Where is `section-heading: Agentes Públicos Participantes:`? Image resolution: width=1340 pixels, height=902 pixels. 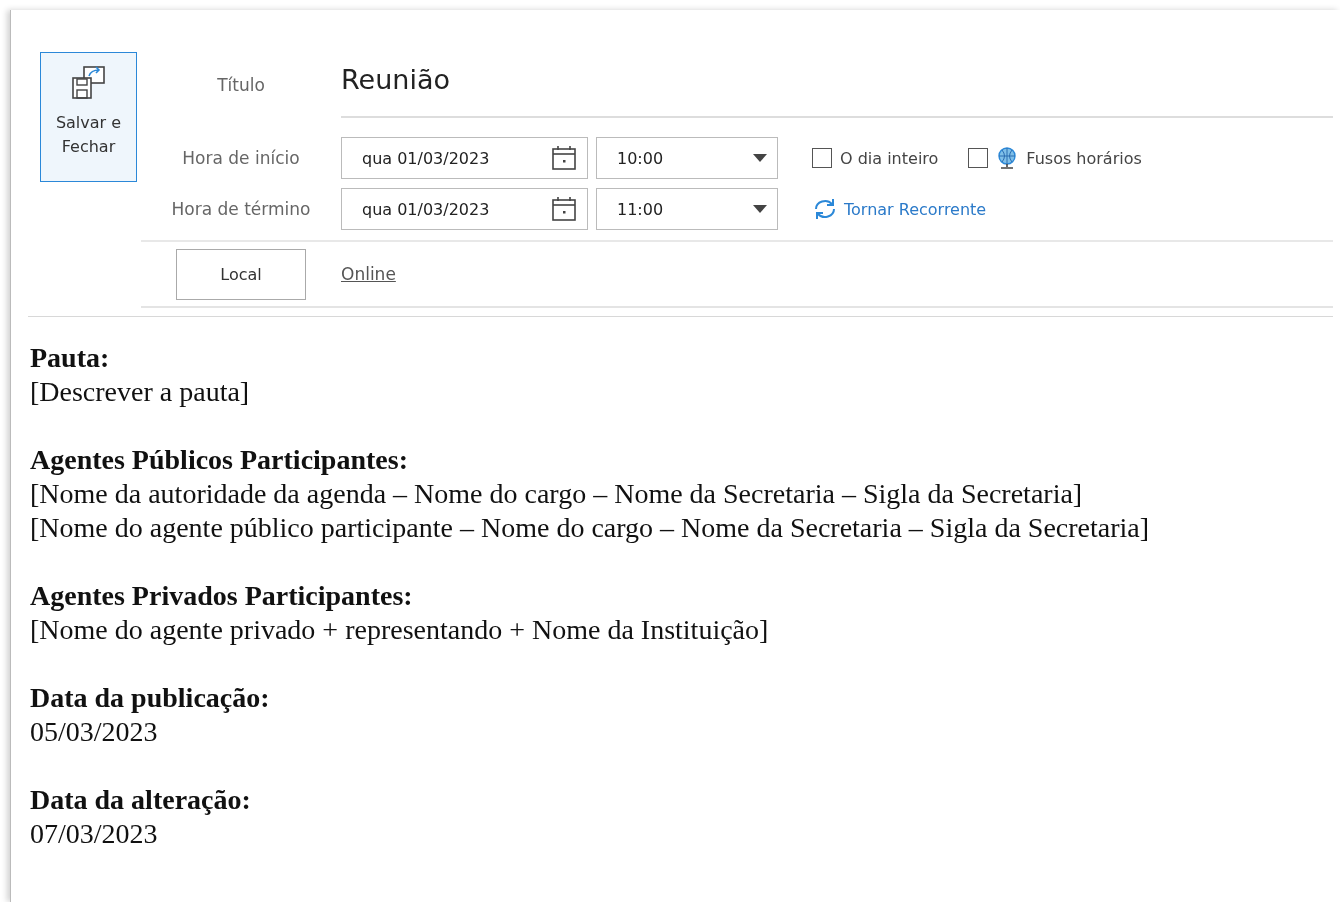
section-heading: Agentes Públicos Participantes: is located at coordinates (219, 460).